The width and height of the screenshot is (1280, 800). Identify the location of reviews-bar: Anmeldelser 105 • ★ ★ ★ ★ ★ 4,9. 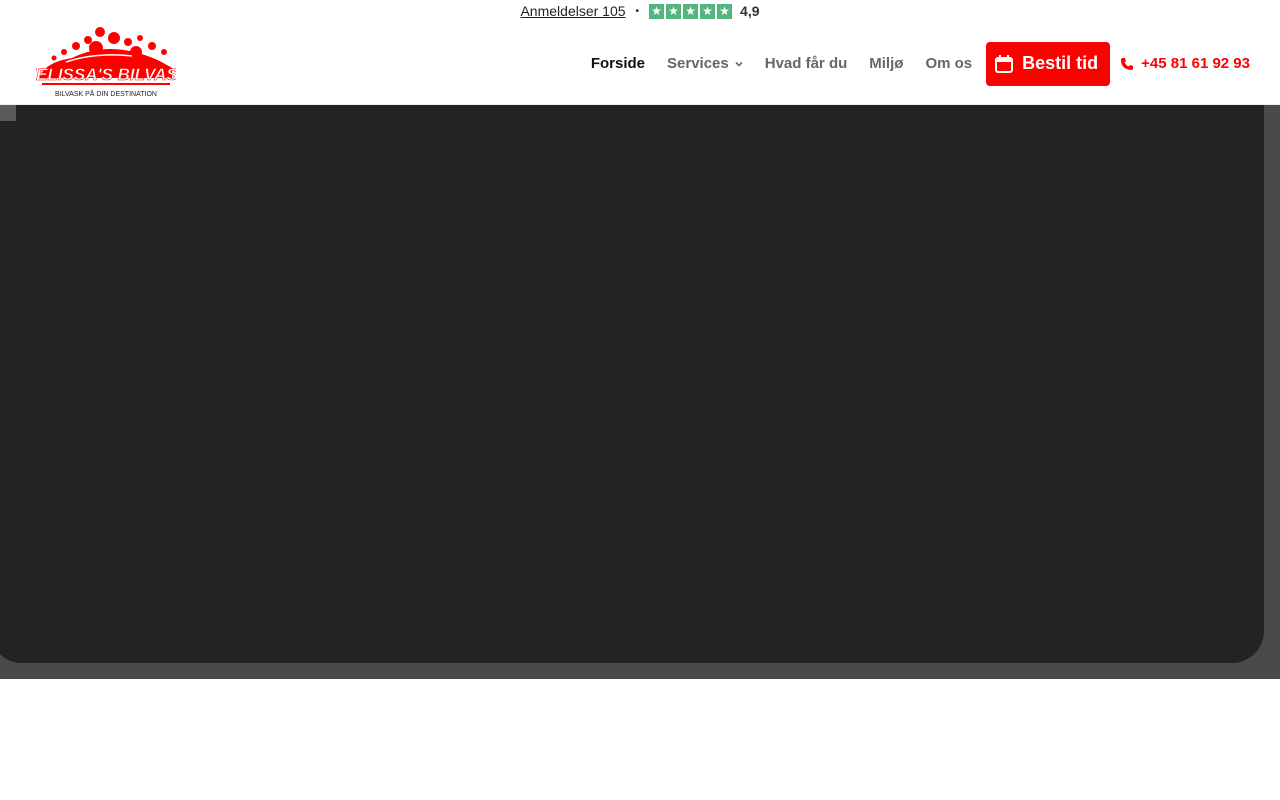
(640, 11).